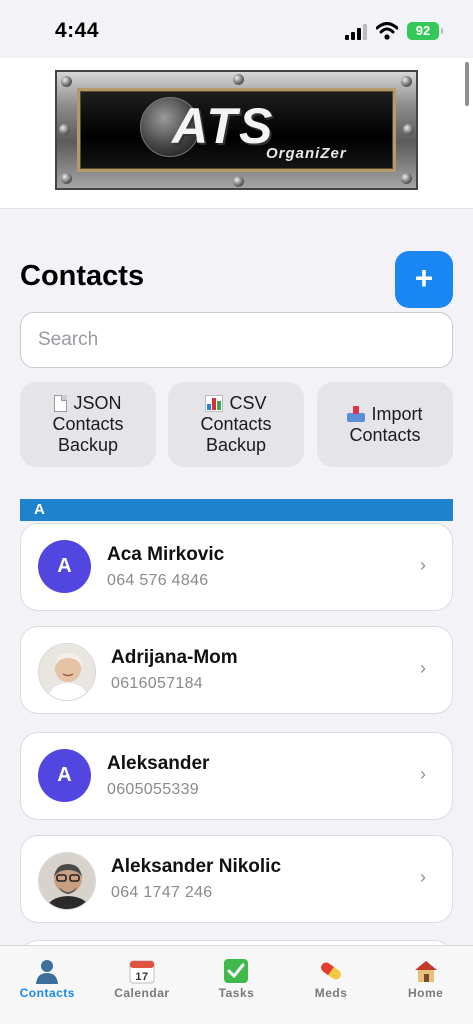 Image resolution: width=473 pixels, height=1024 pixels. I want to click on import-label-1: Import, so click(397, 413).